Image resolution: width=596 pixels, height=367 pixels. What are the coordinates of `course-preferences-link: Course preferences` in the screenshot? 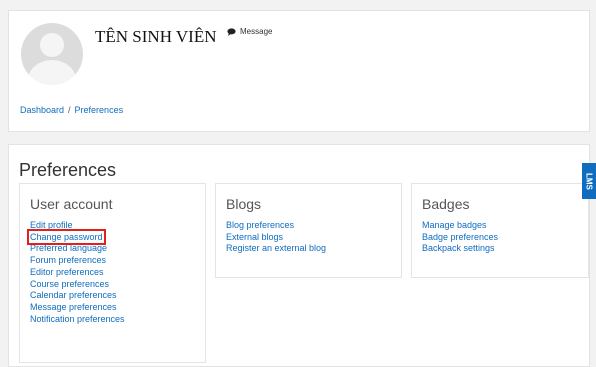 It's located at (77, 285).